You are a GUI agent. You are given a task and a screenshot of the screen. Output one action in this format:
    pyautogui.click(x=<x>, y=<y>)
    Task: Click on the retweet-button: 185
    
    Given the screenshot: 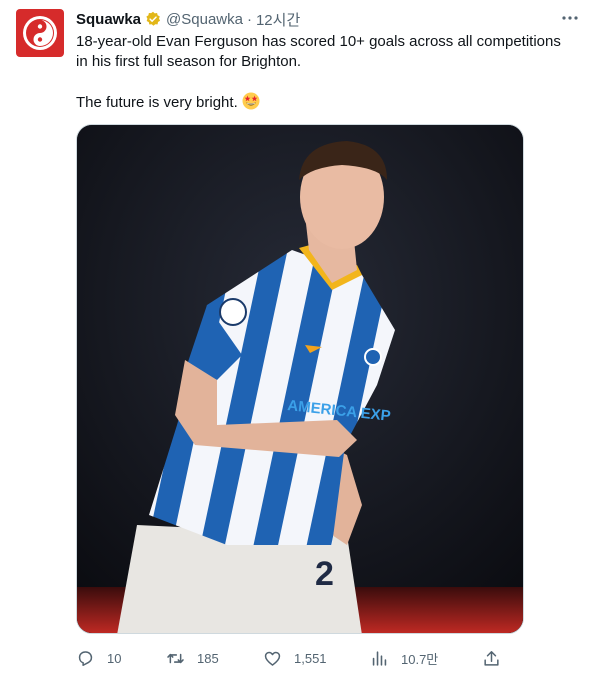 What is the action you would take?
    pyautogui.click(x=192, y=658)
    